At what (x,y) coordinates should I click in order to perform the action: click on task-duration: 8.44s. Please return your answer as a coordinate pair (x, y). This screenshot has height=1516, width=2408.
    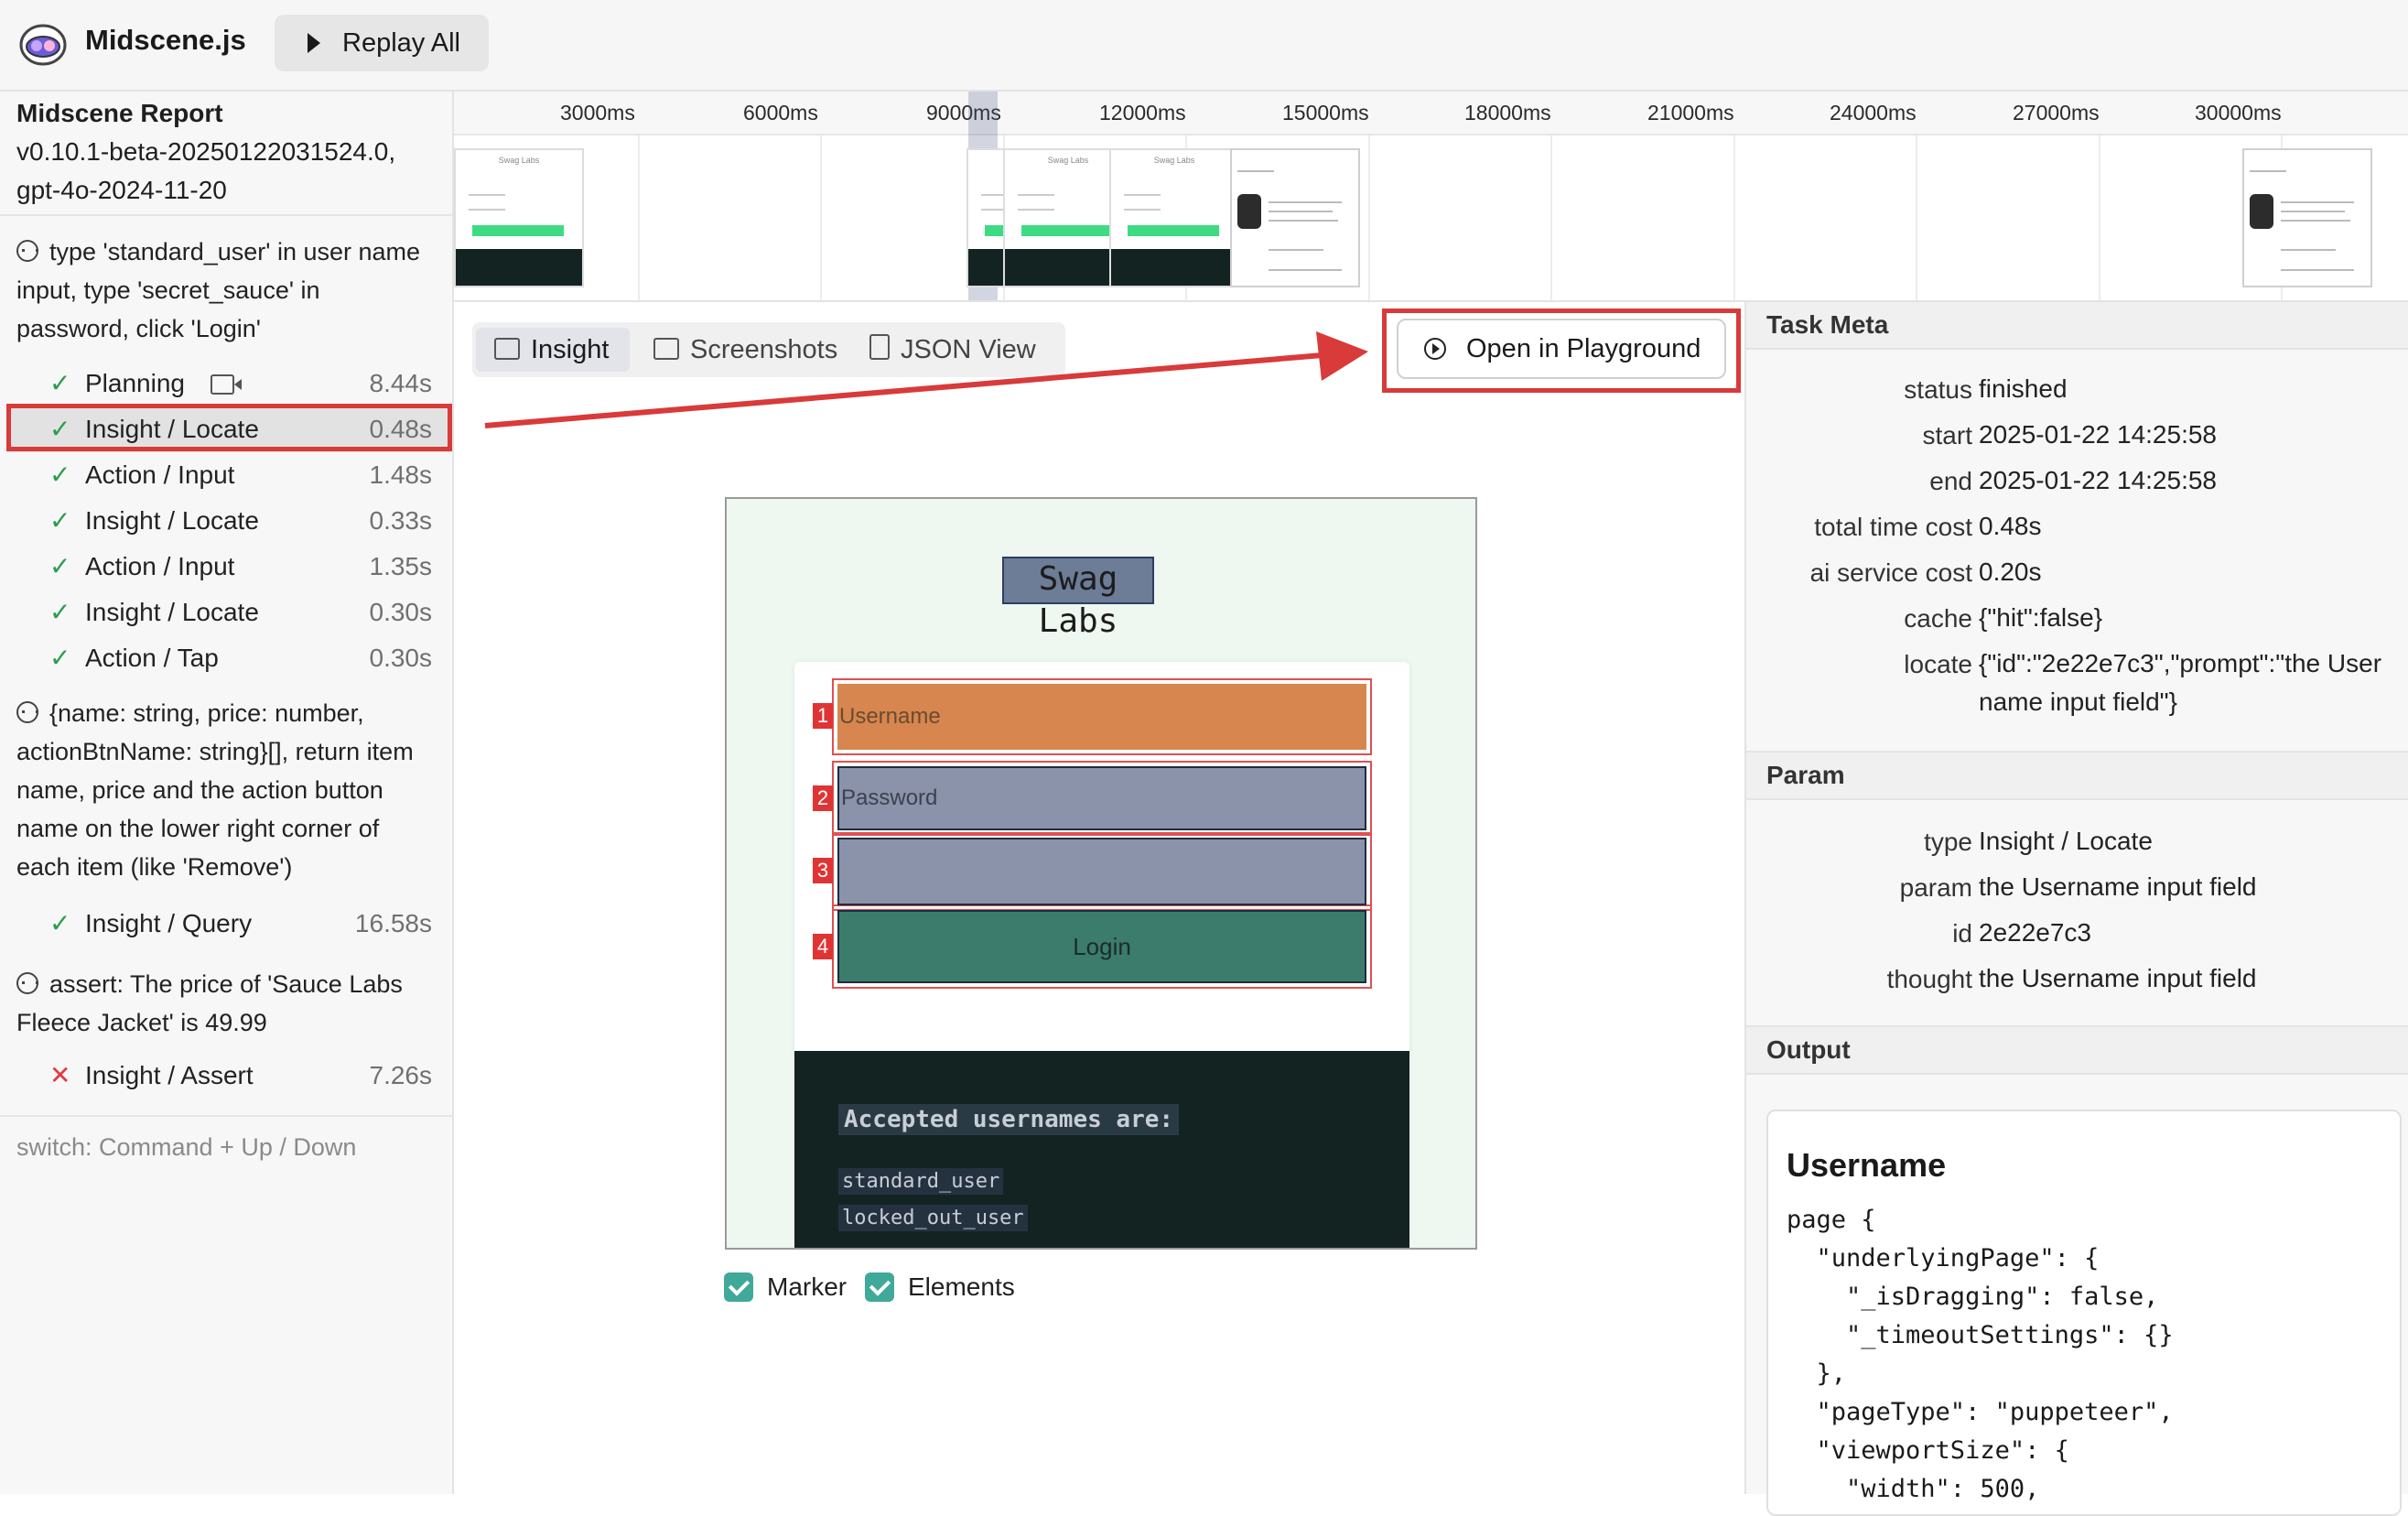
    Looking at the image, I should click on (401, 383).